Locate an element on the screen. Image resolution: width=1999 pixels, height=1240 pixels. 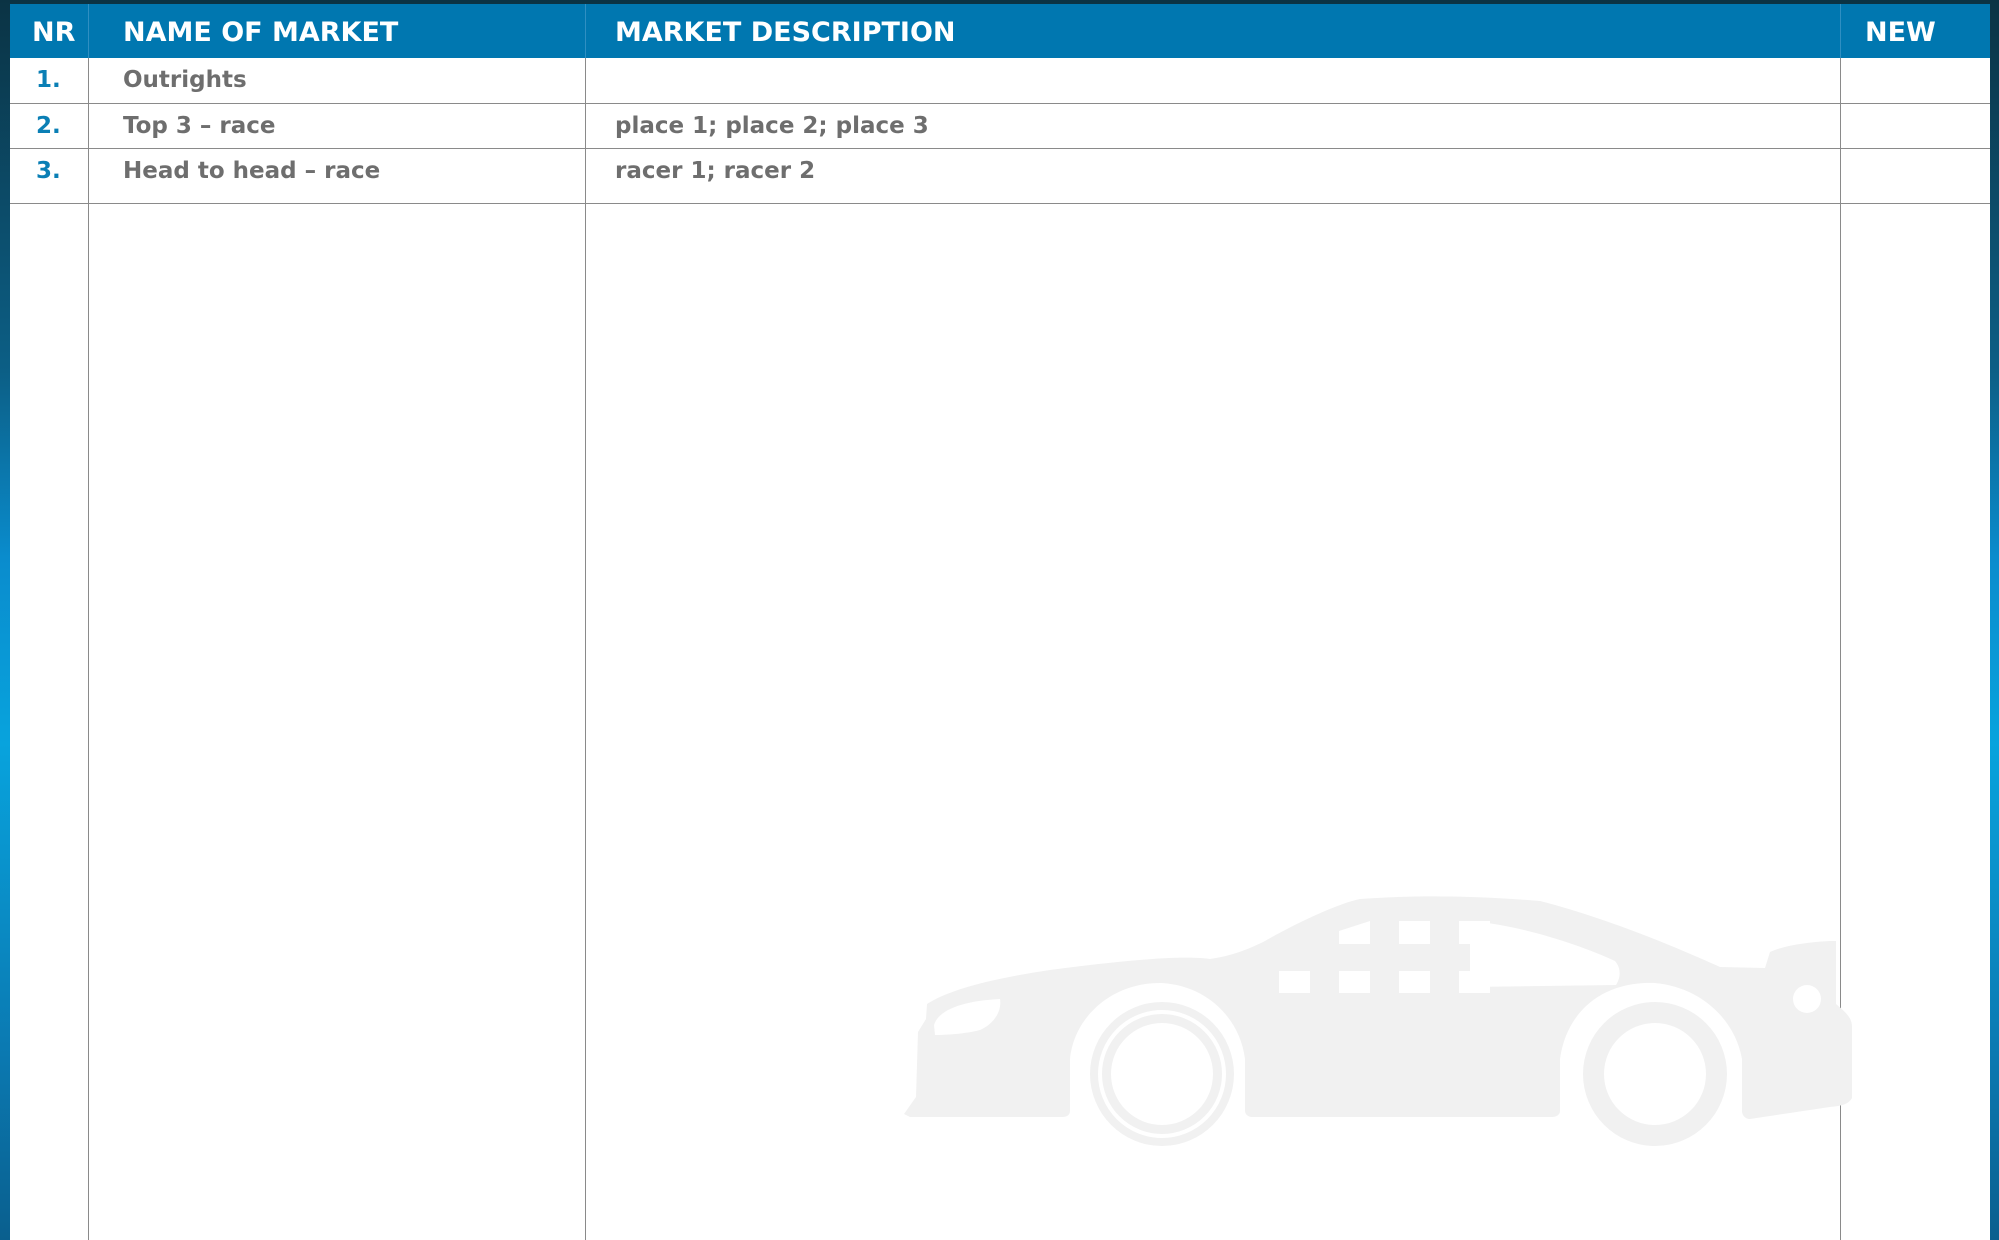
column-header-description: MARKET DESCRIPTION is located at coordinates (785, 32).